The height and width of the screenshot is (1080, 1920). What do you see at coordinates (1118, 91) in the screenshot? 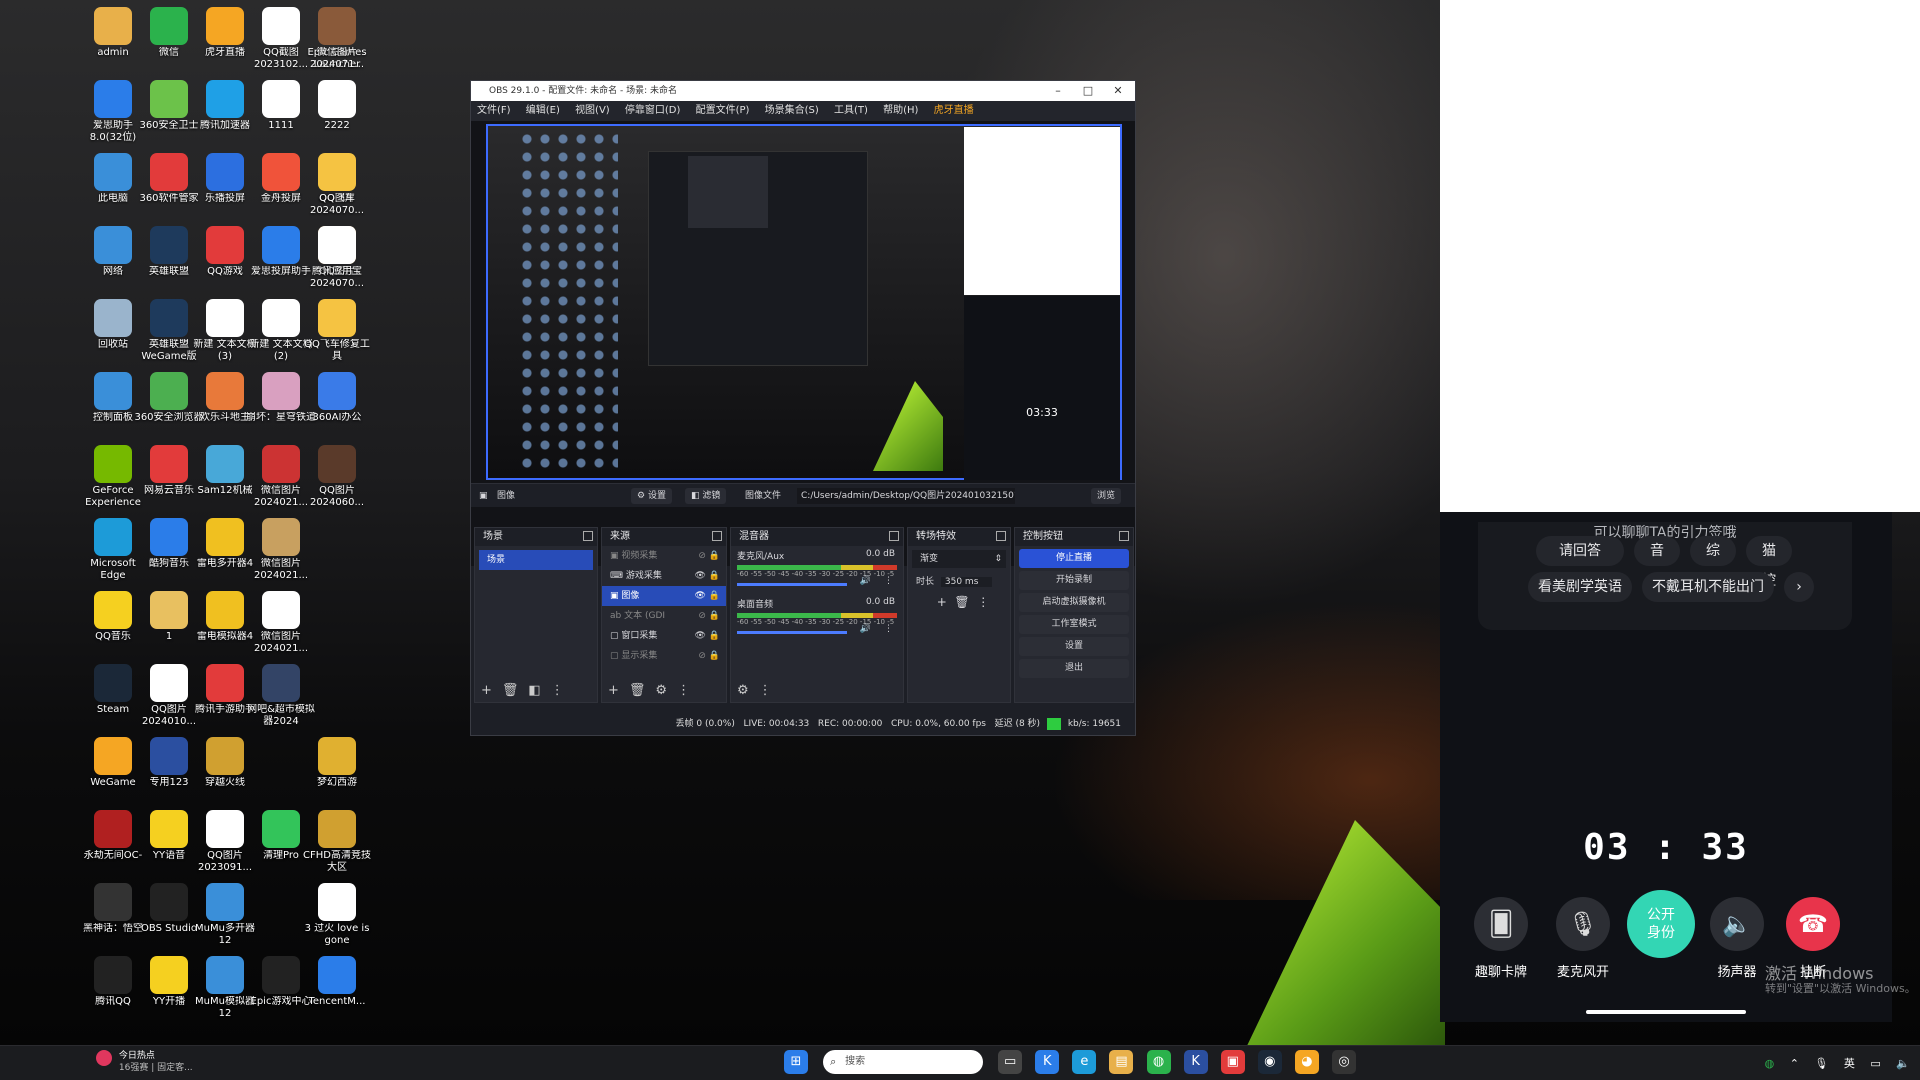
I see `close-icon: ✕` at bounding box center [1118, 91].